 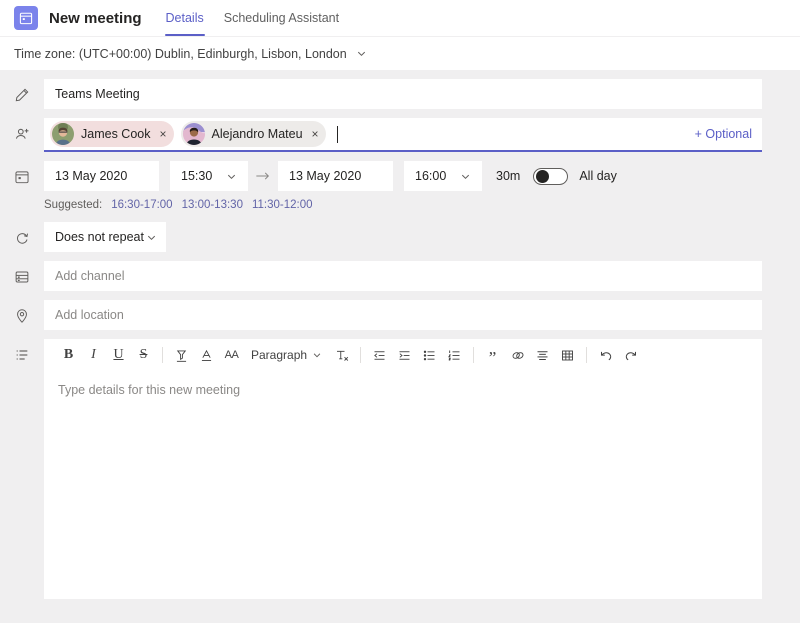 I want to click on location-field-area: Add location, so click(x=422, y=315).